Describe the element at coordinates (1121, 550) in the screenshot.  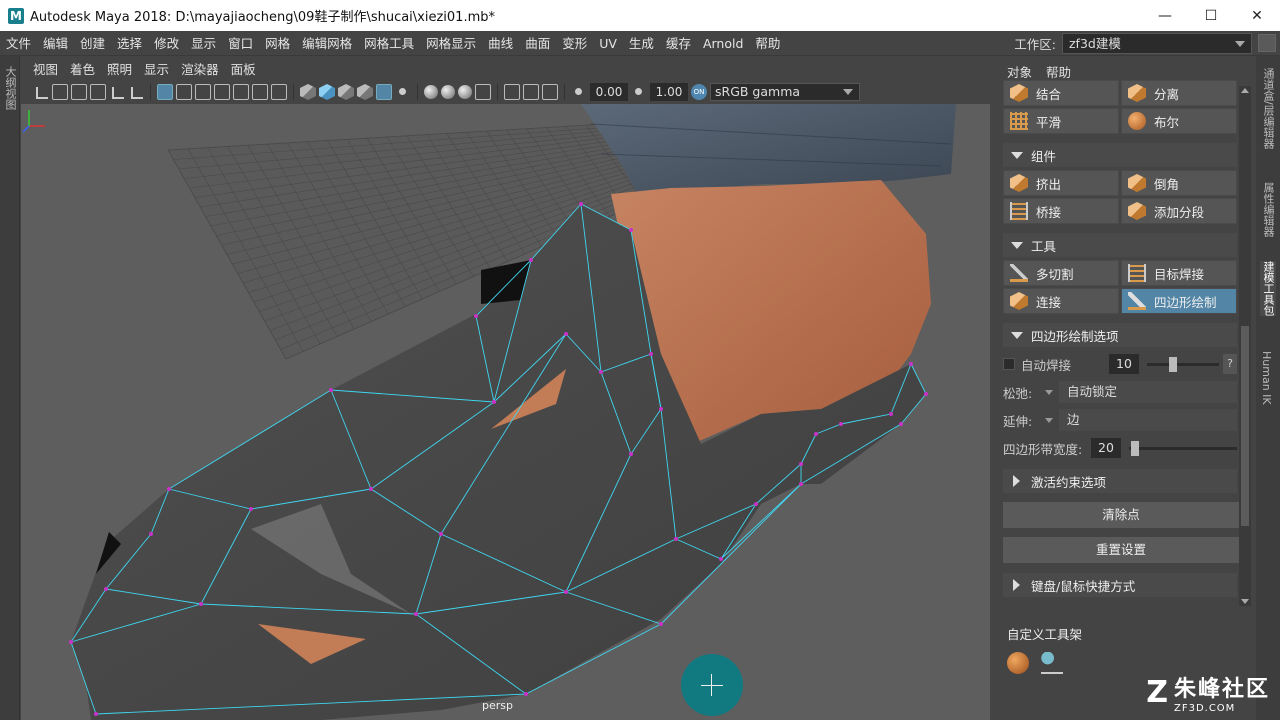
I see `reset-settings-button: 重置设置` at that location.